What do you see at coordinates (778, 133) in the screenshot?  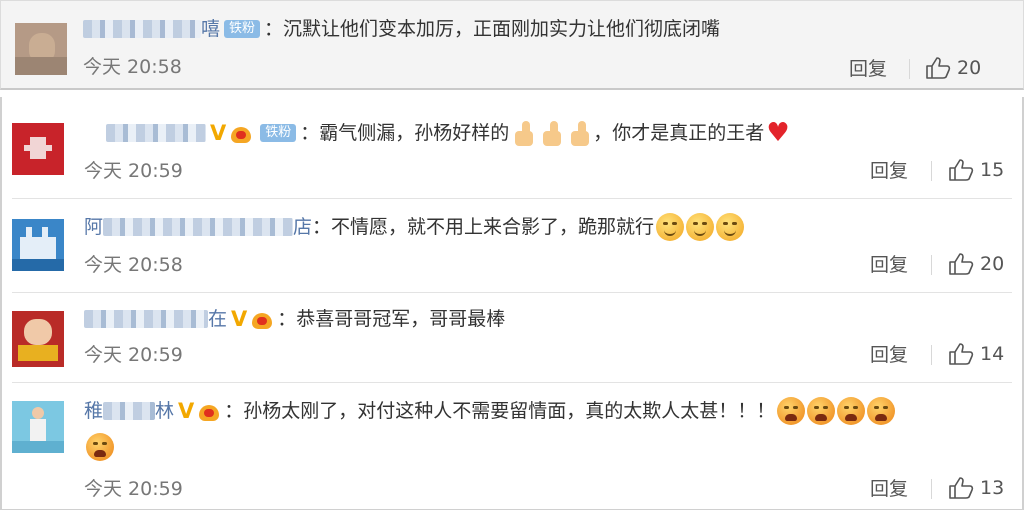 I see `heart-emoji: ♥` at bounding box center [778, 133].